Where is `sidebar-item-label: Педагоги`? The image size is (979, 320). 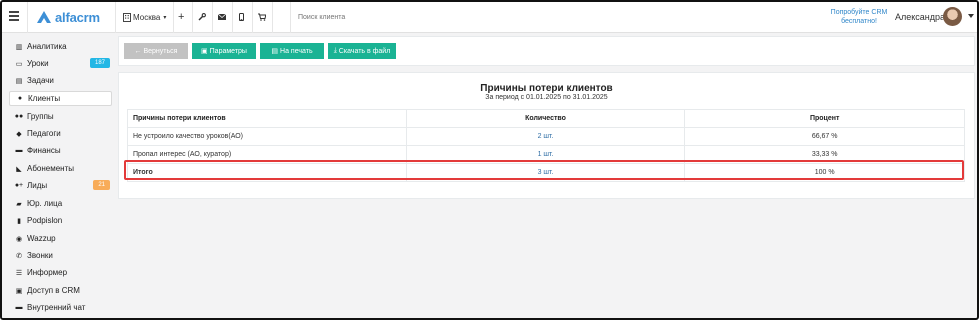 sidebar-item-label: Педагоги is located at coordinates (44, 133).